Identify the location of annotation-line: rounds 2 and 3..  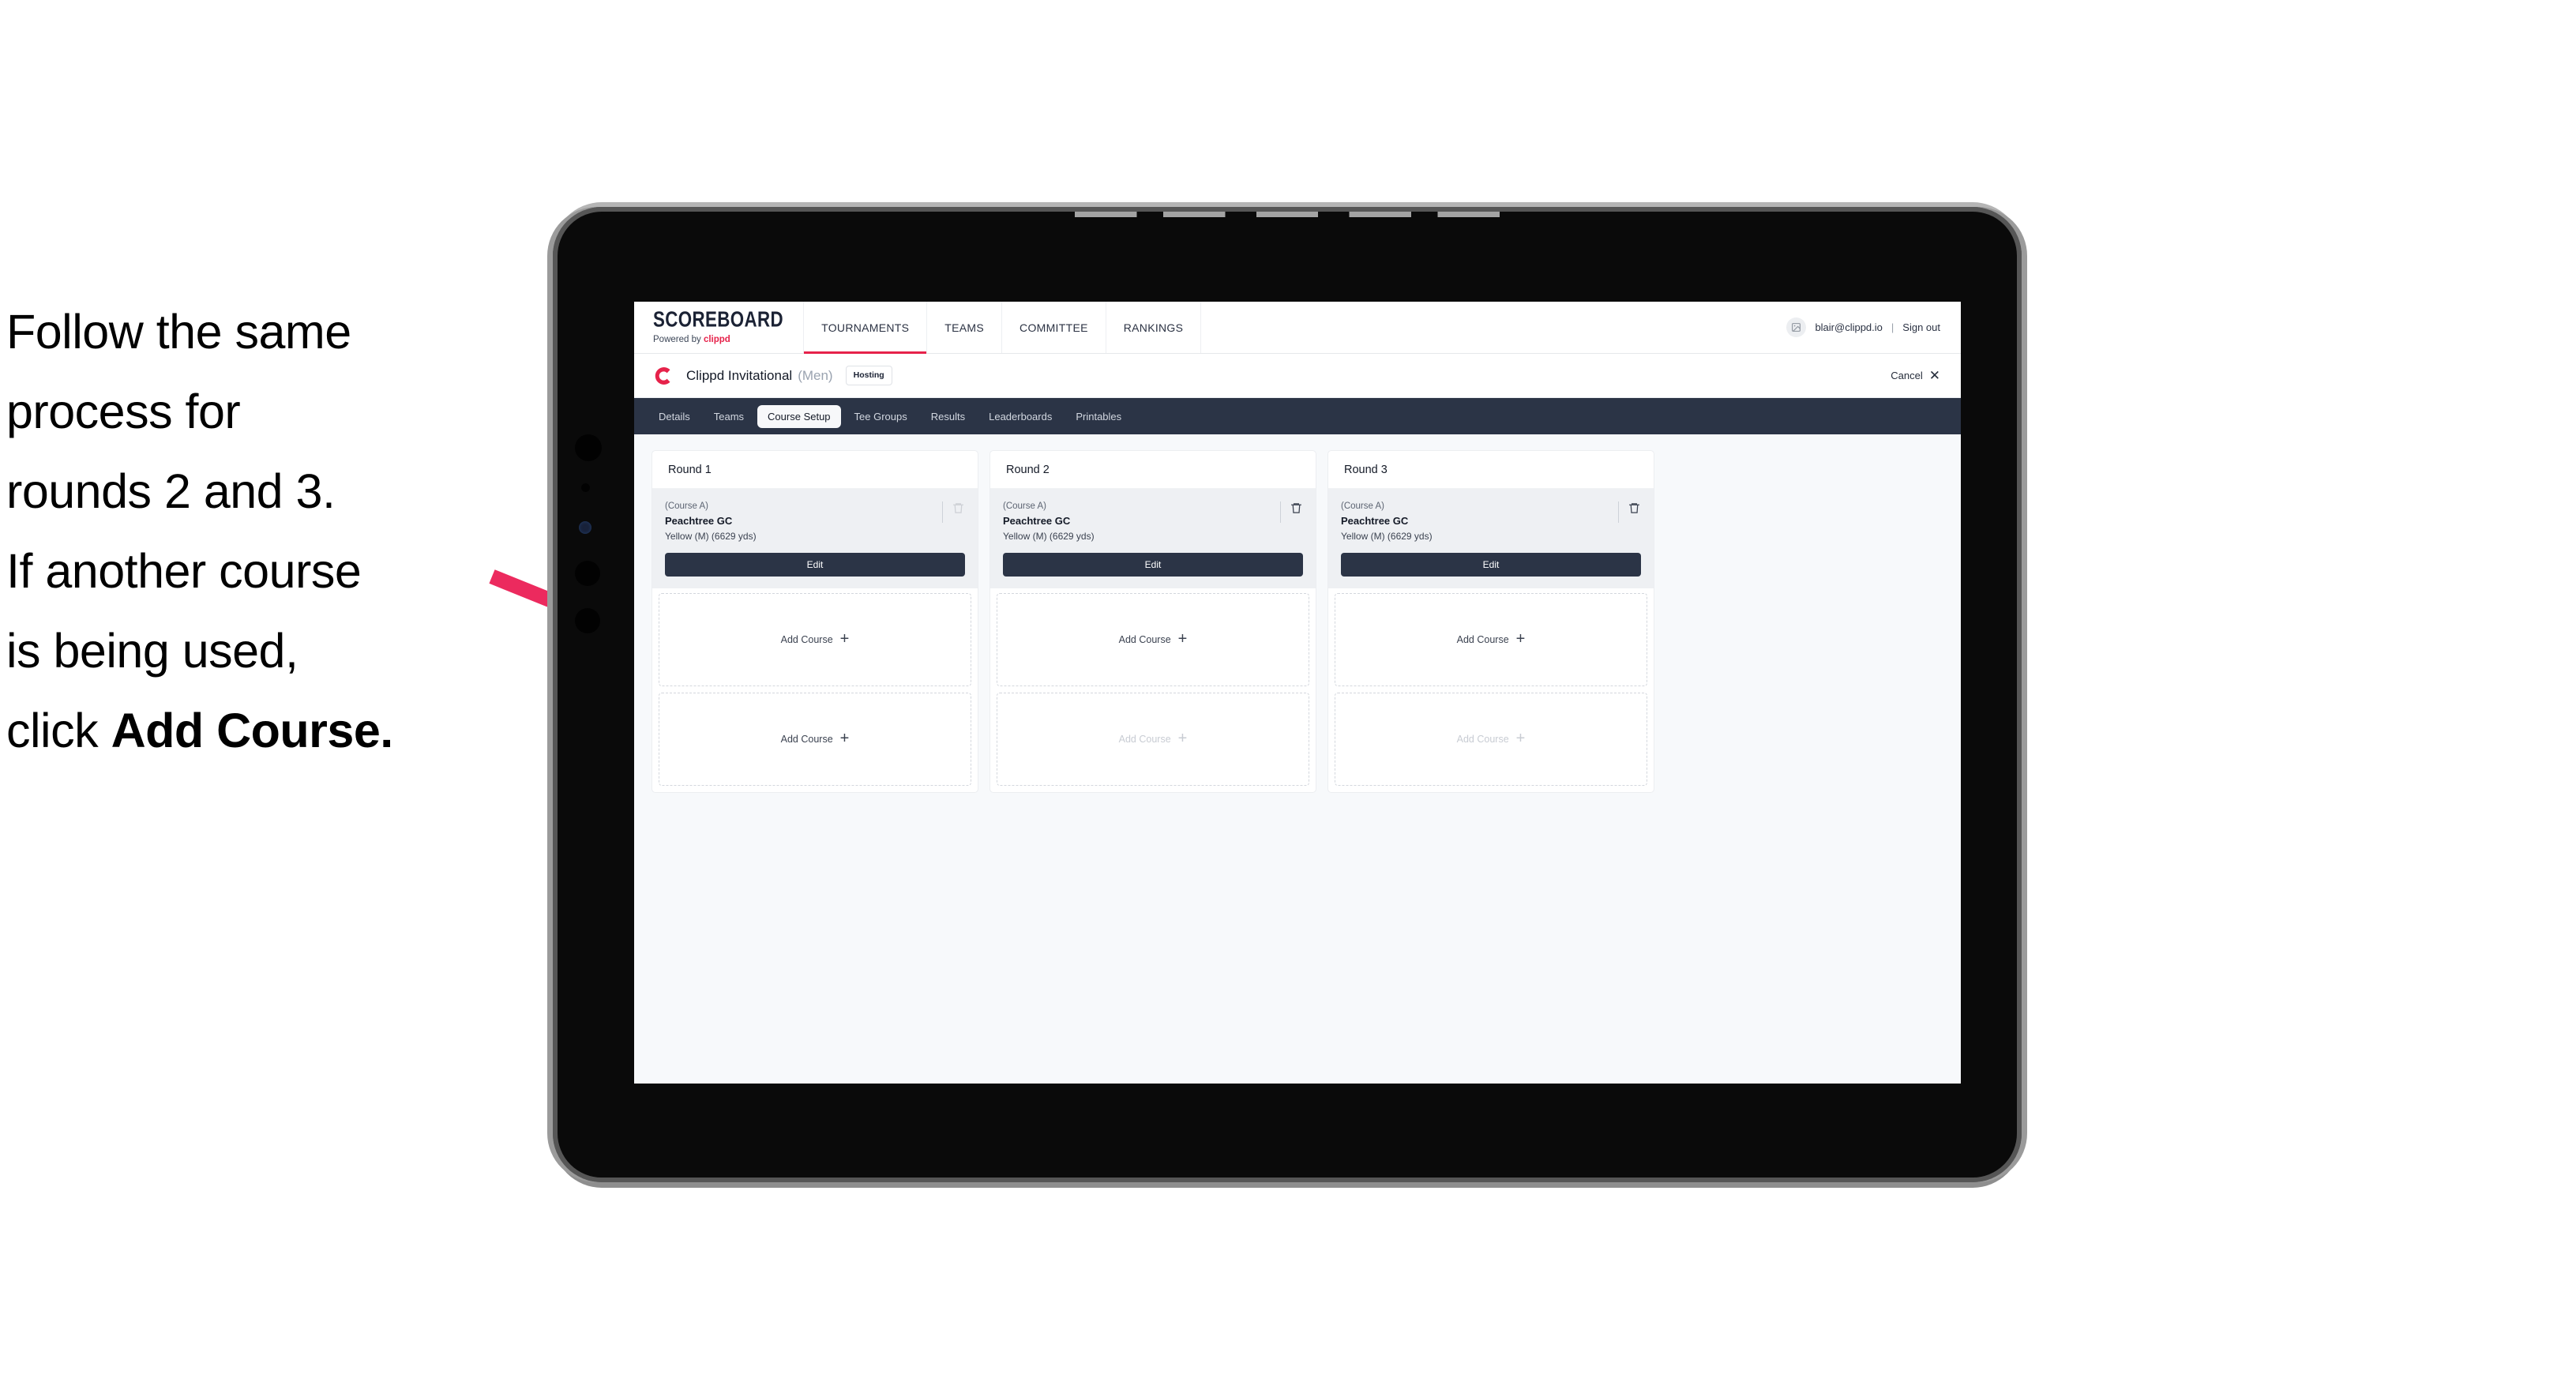
(171, 491).